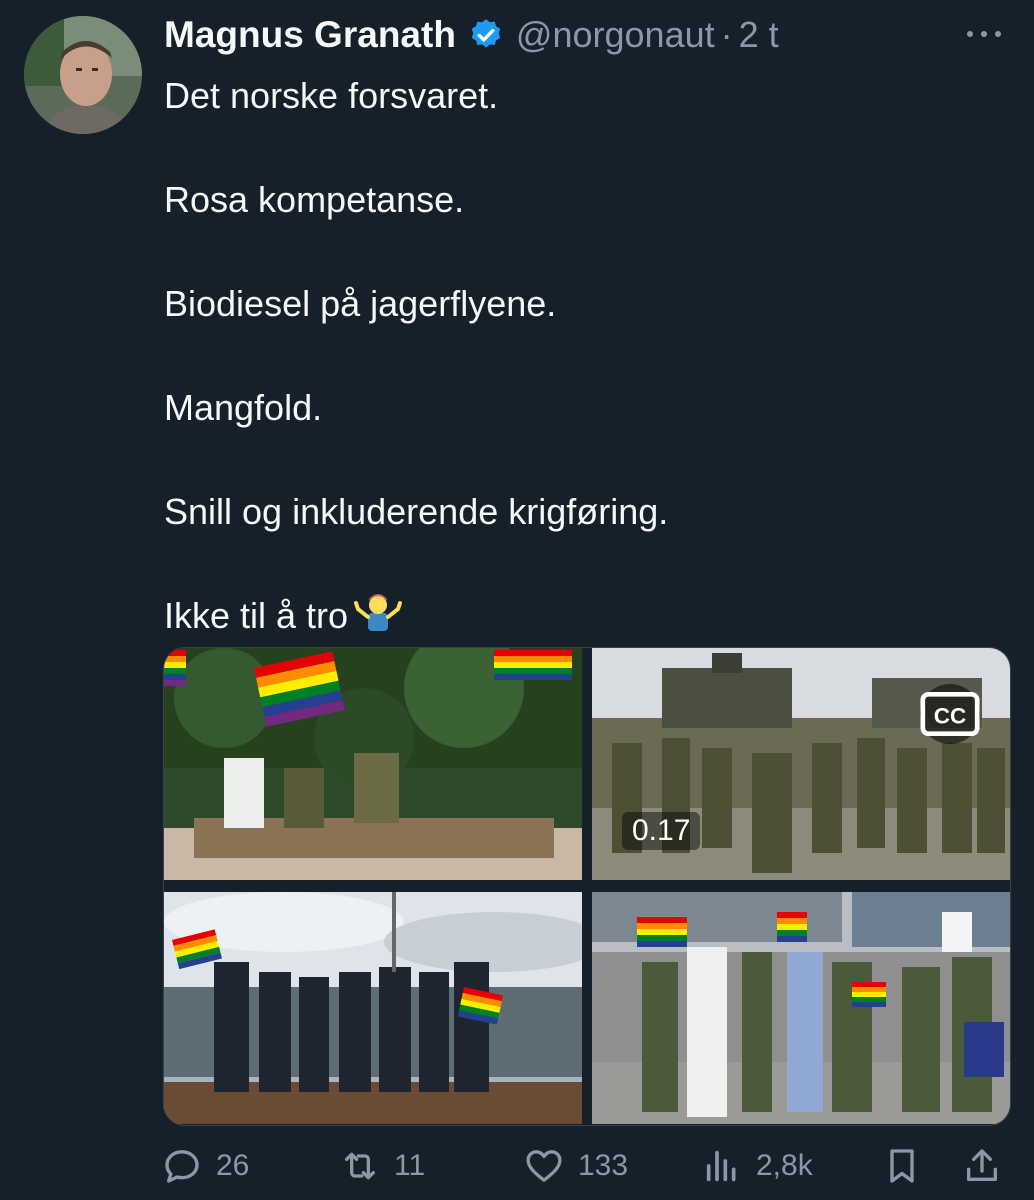 The height and width of the screenshot is (1200, 1034). I want to click on photo-sailors-on-ship, so click(373, 1008).